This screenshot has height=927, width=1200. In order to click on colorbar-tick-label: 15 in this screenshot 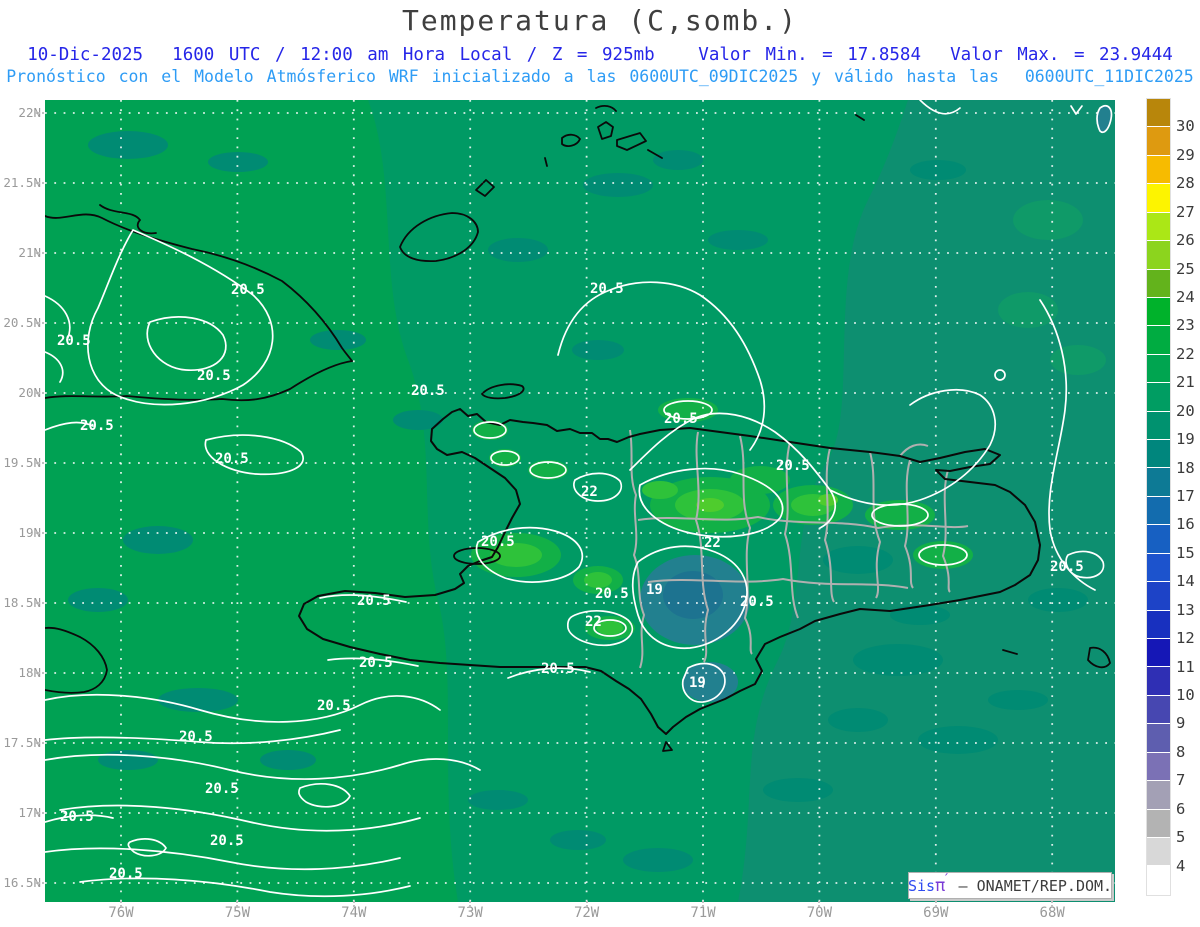, I will do `click(1185, 552)`.